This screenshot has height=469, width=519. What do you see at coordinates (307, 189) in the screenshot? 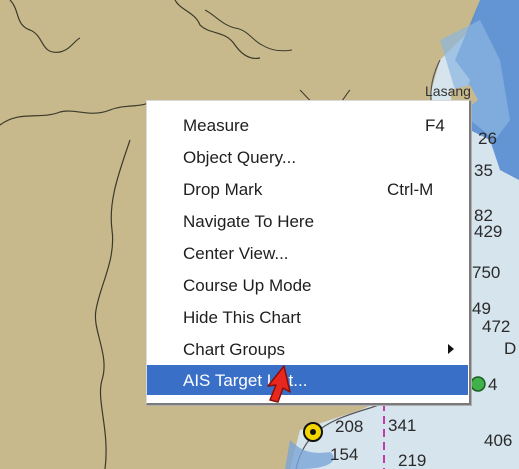
I see `menu-item-drop-mark: Drop Mark Ctrl-M` at bounding box center [307, 189].